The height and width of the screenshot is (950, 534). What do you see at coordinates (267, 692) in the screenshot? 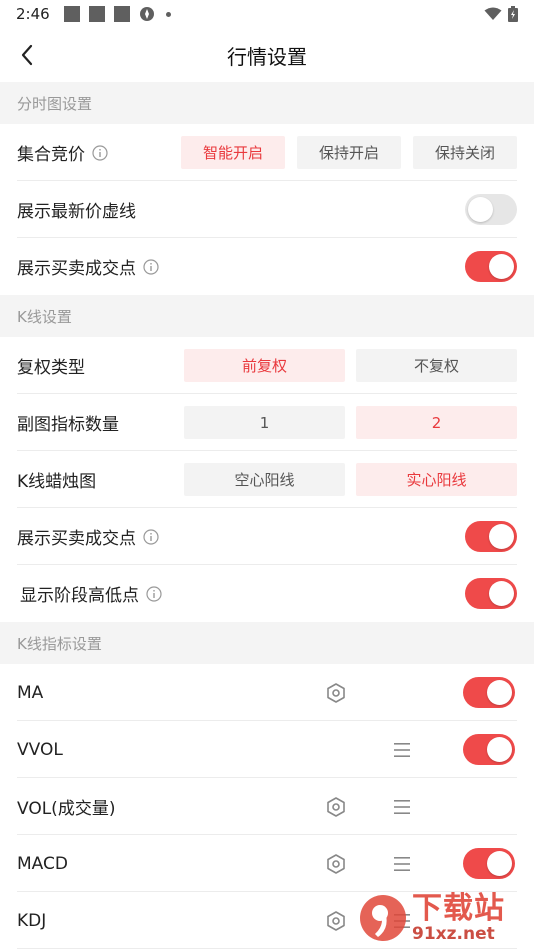
I see `indicator-row: MA` at bounding box center [267, 692].